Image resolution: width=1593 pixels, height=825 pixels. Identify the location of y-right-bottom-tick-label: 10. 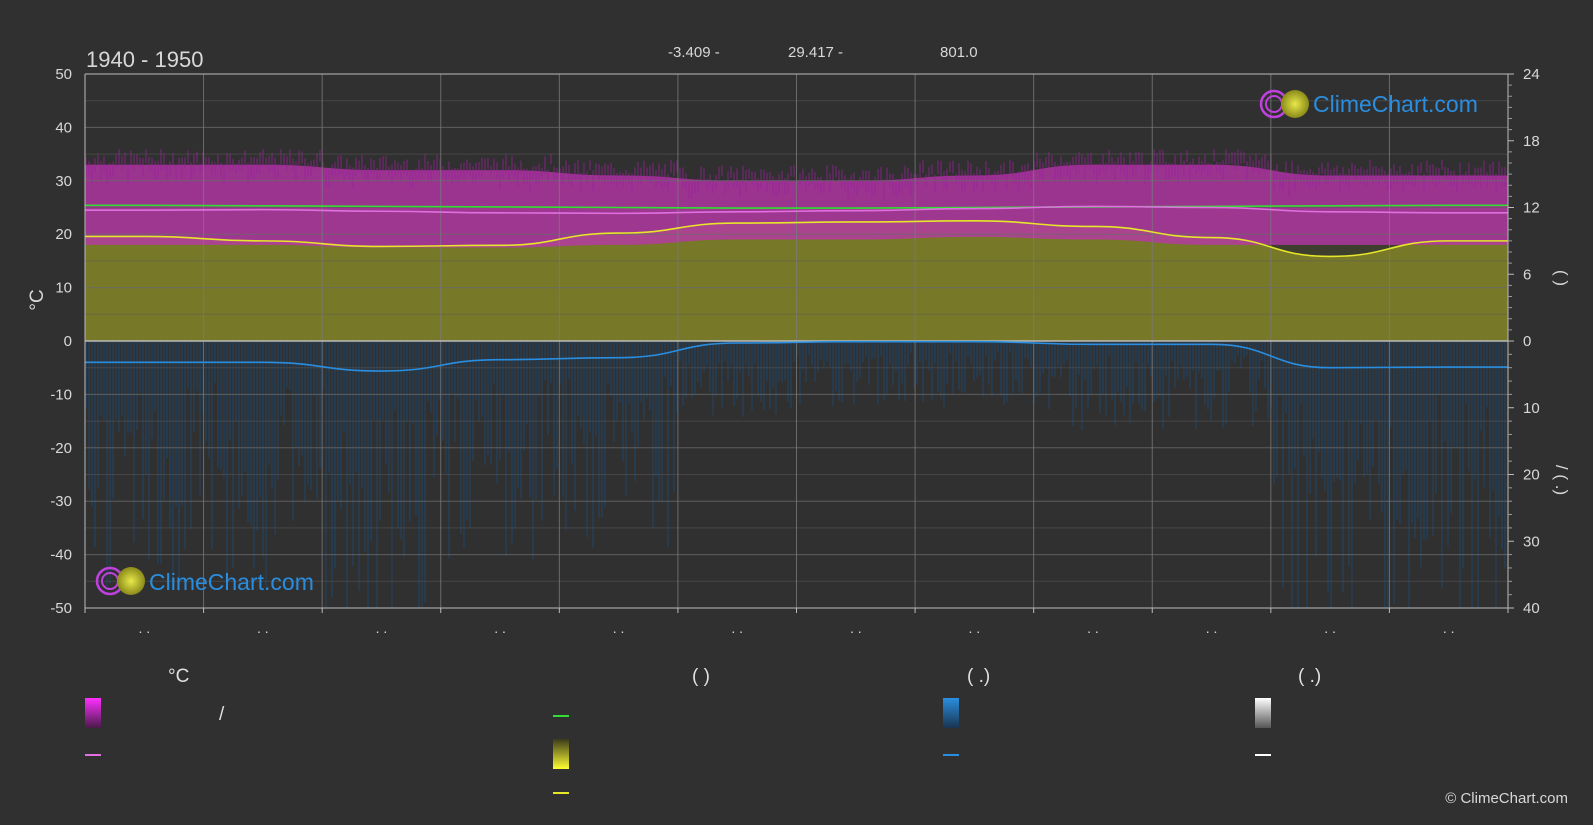
(1531, 408).